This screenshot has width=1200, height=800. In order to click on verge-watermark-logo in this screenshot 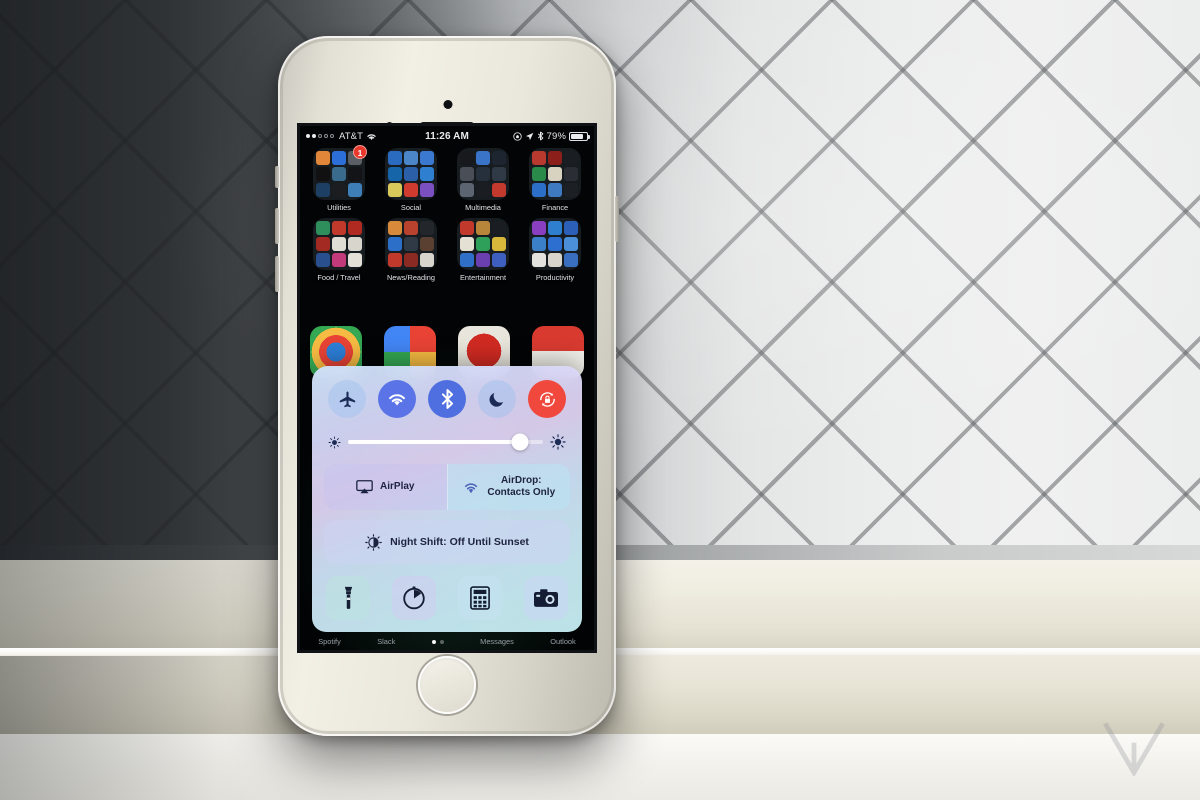, I will do `click(1134, 749)`.